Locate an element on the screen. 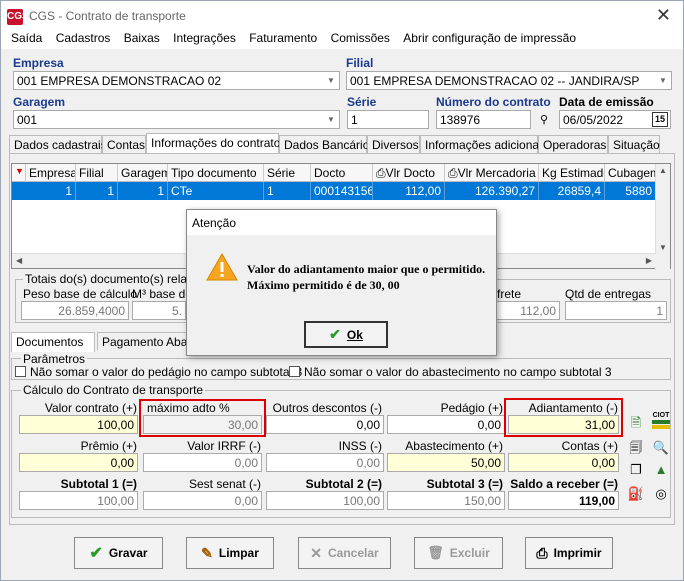 This screenshot has width=684, height=581. menu-integracoes: Integrações is located at coordinates (204, 38).